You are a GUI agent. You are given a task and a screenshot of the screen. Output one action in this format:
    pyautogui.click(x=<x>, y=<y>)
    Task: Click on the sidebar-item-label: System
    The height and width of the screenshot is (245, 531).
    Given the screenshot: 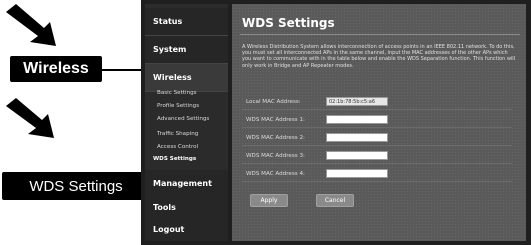 What is the action you would take?
    pyautogui.click(x=170, y=49)
    